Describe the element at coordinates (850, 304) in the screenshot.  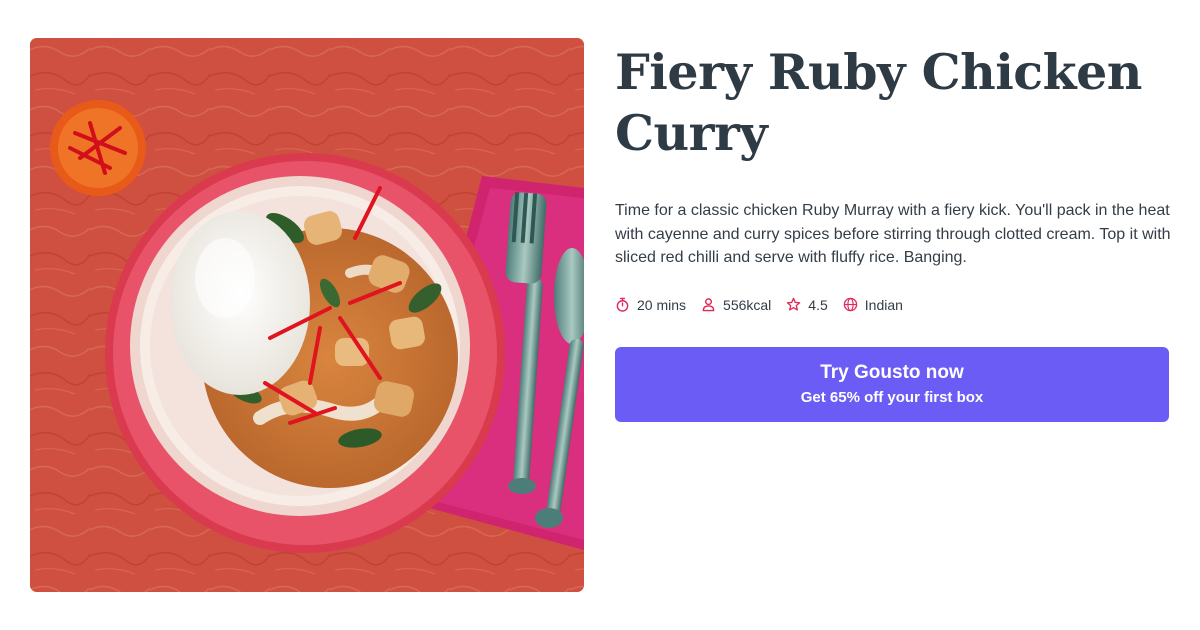
I see `globe-icon` at that location.